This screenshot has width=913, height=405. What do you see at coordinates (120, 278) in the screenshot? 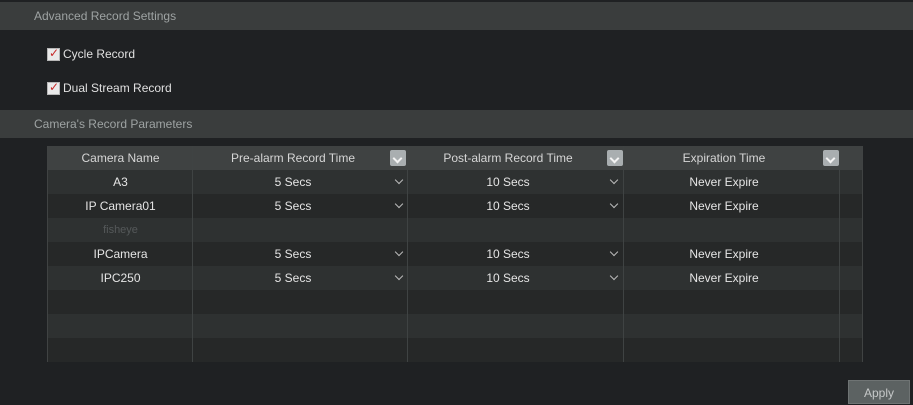
I see `camera-name-cell: IPC250` at bounding box center [120, 278].